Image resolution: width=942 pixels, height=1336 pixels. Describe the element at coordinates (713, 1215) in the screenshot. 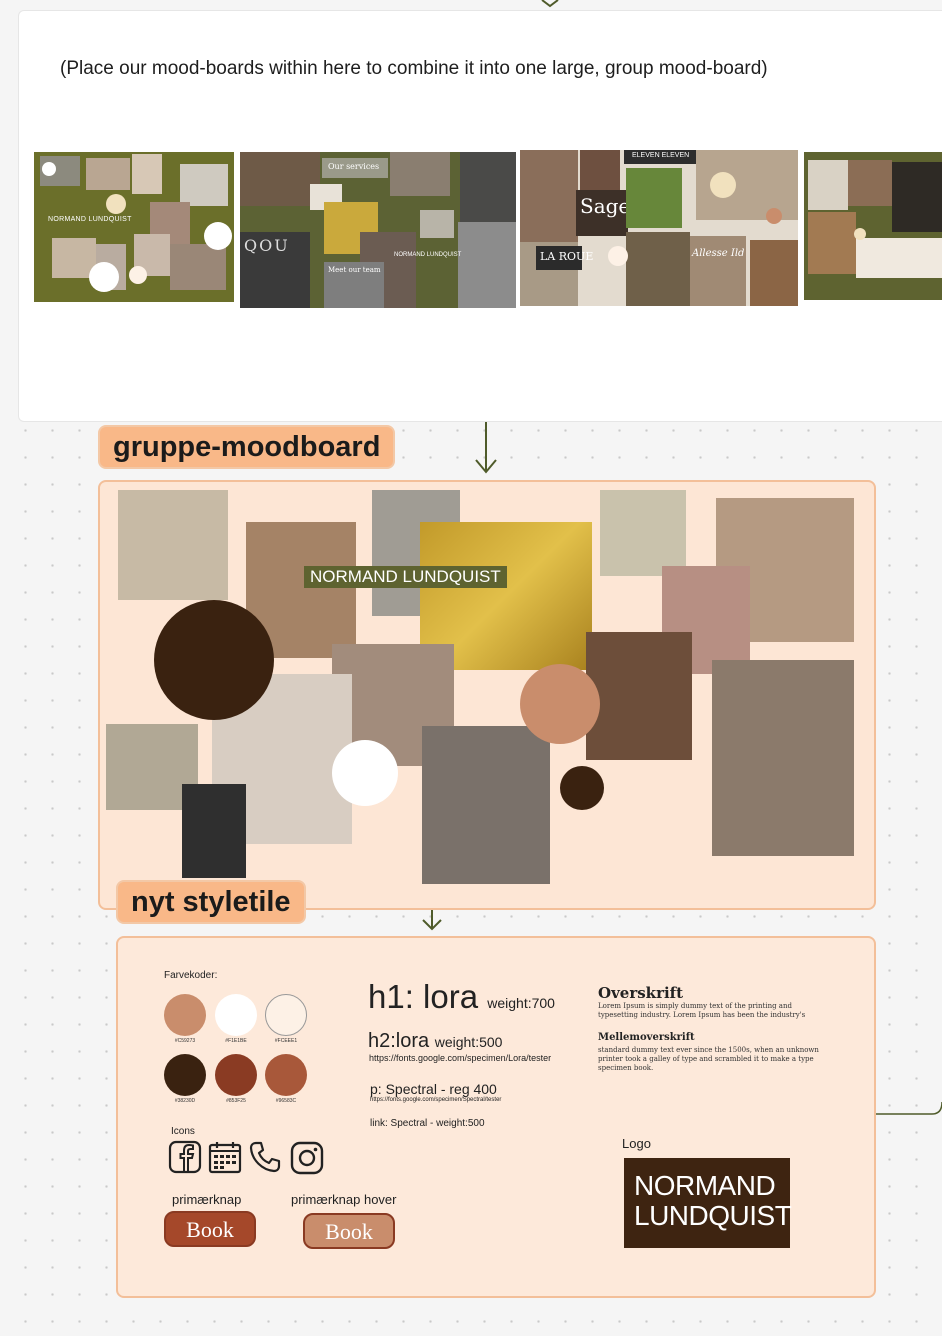

I see `logo-line: LUNDQUIST` at that location.